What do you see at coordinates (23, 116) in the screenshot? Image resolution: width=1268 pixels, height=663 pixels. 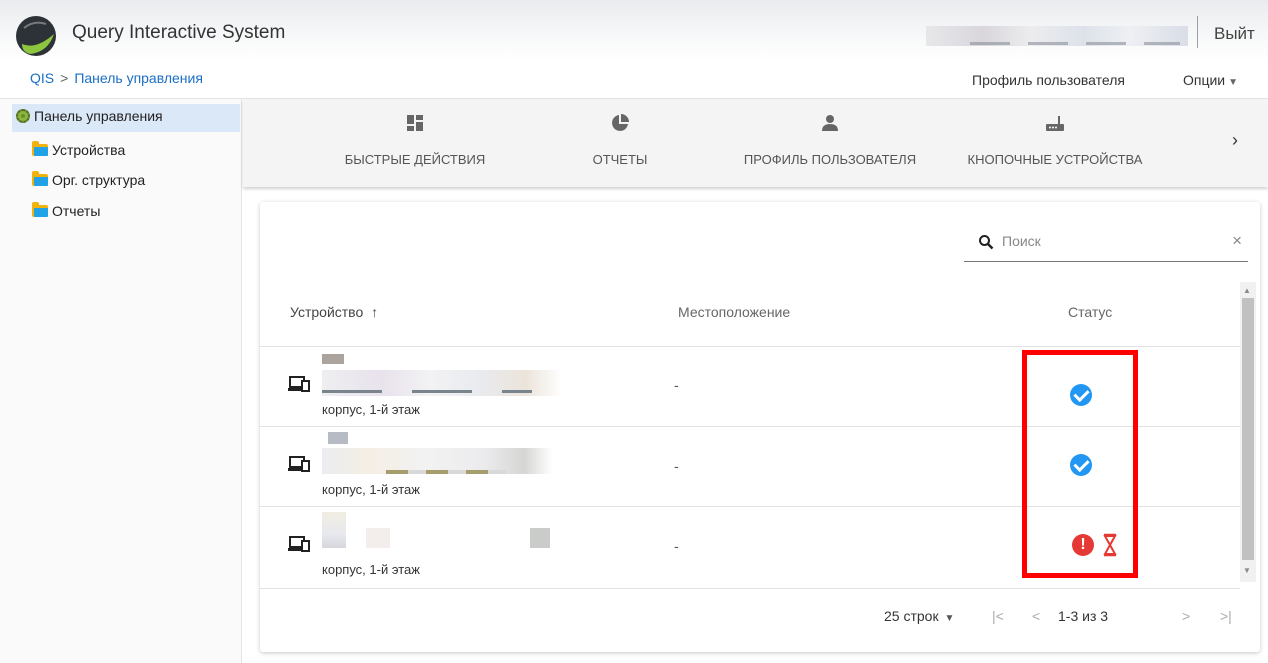 I see `gear-icon` at bounding box center [23, 116].